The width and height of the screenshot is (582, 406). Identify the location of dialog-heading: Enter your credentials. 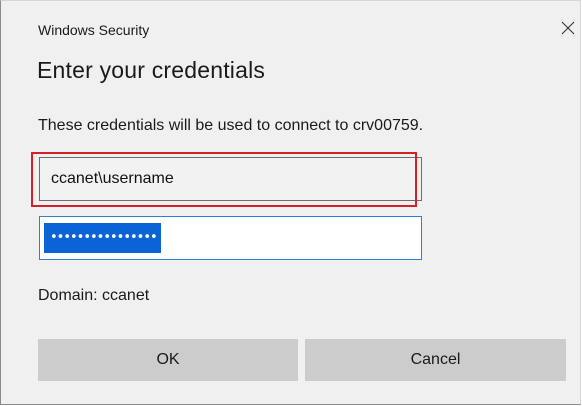
(151, 70).